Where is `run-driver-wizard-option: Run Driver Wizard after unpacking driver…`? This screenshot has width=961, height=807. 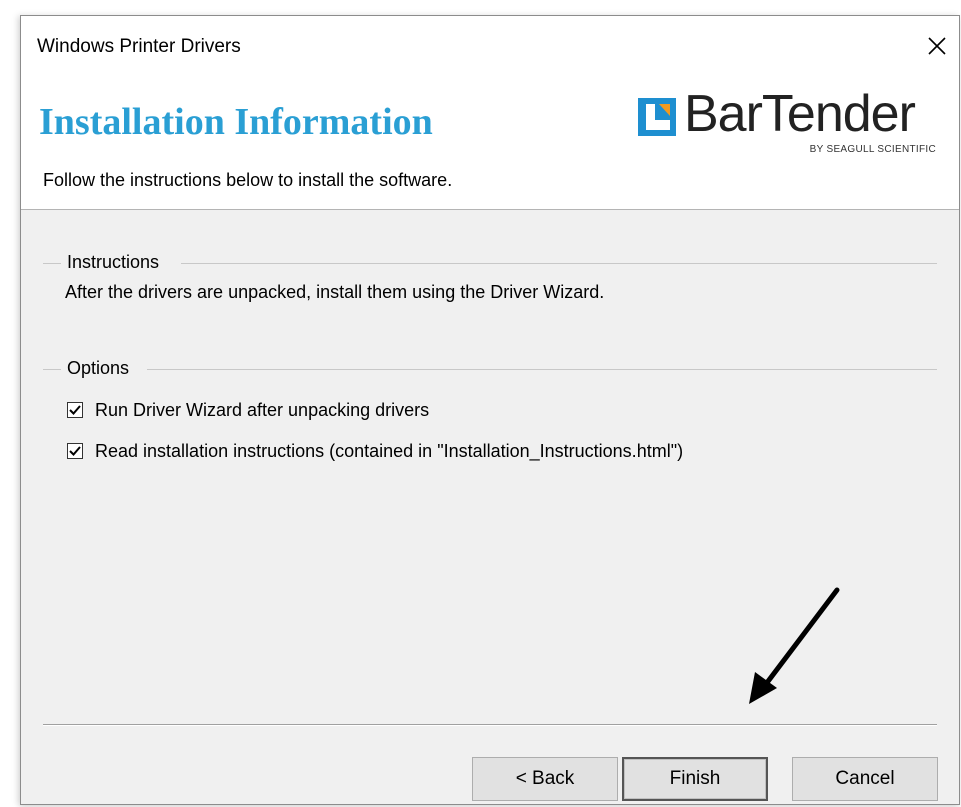
run-driver-wizard-option: Run Driver Wizard after unpacking driver… is located at coordinates (248, 410).